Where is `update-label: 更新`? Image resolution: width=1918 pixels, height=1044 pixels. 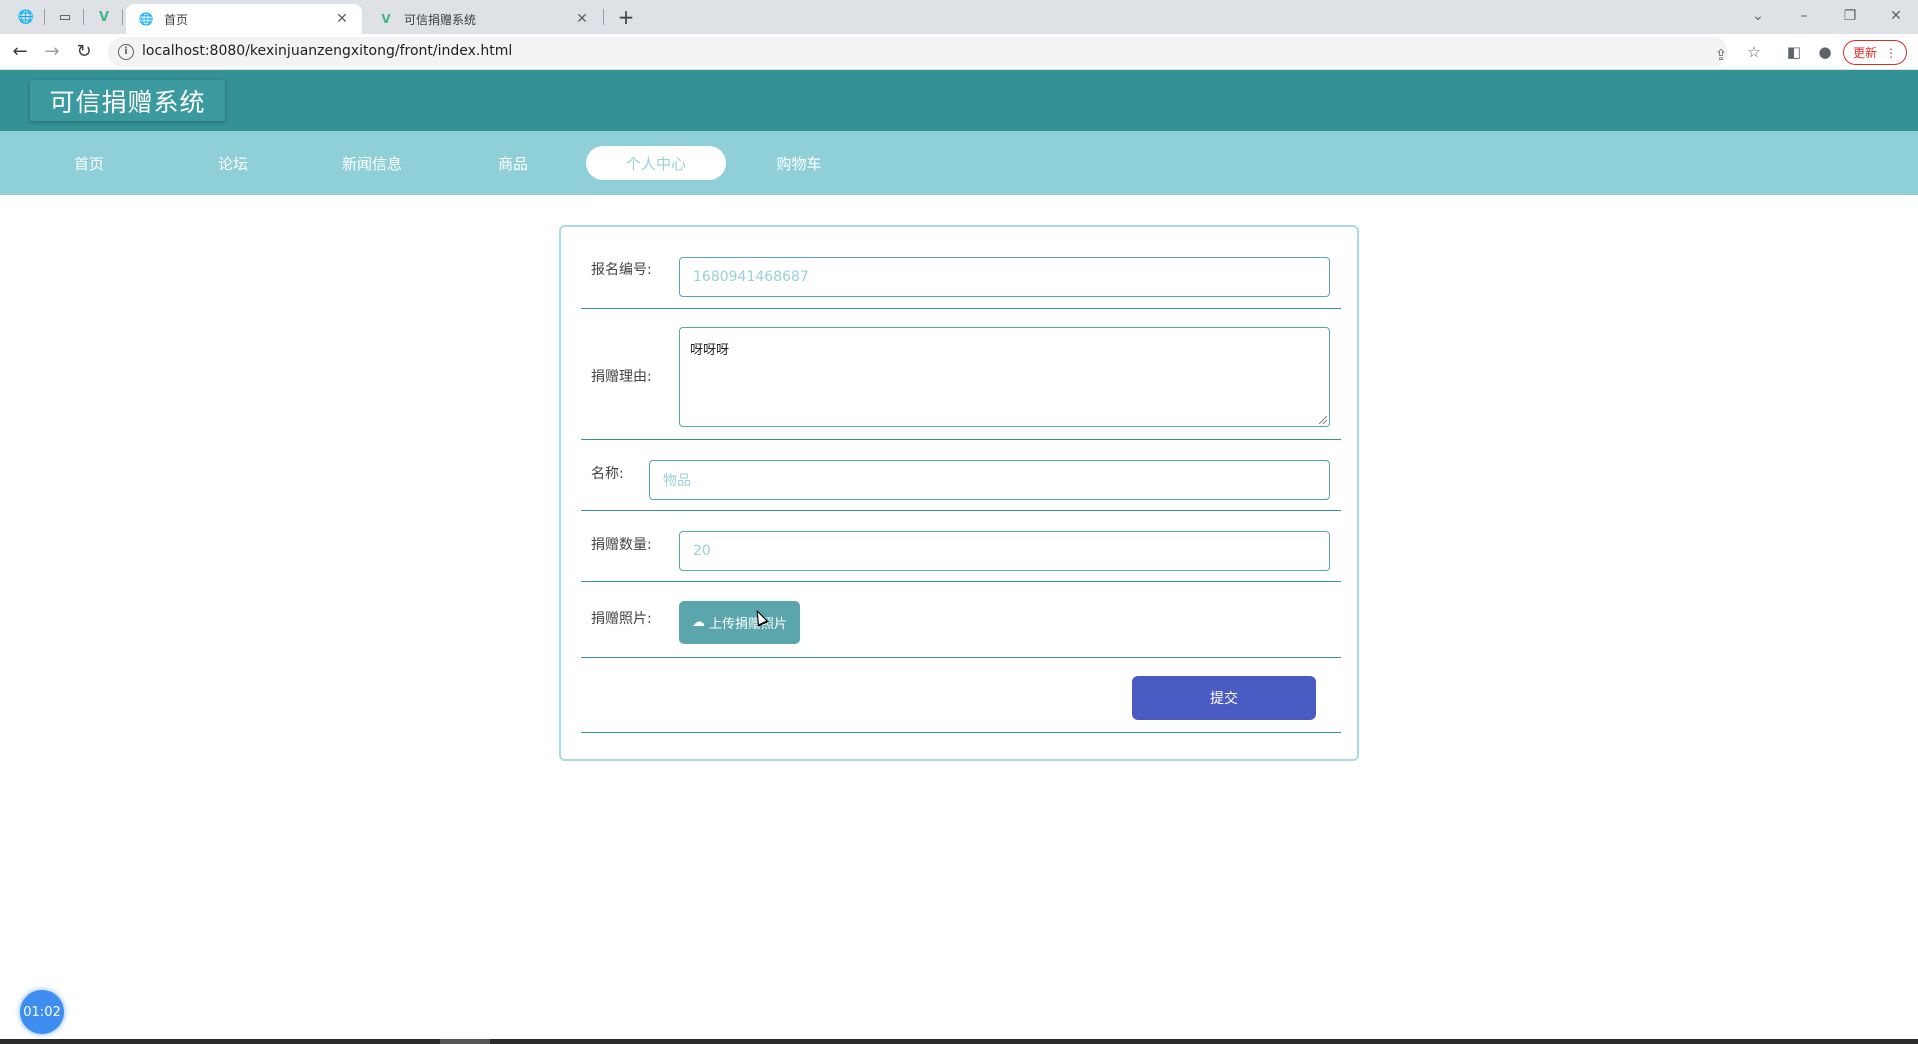 update-label: 更新 is located at coordinates (1864, 53).